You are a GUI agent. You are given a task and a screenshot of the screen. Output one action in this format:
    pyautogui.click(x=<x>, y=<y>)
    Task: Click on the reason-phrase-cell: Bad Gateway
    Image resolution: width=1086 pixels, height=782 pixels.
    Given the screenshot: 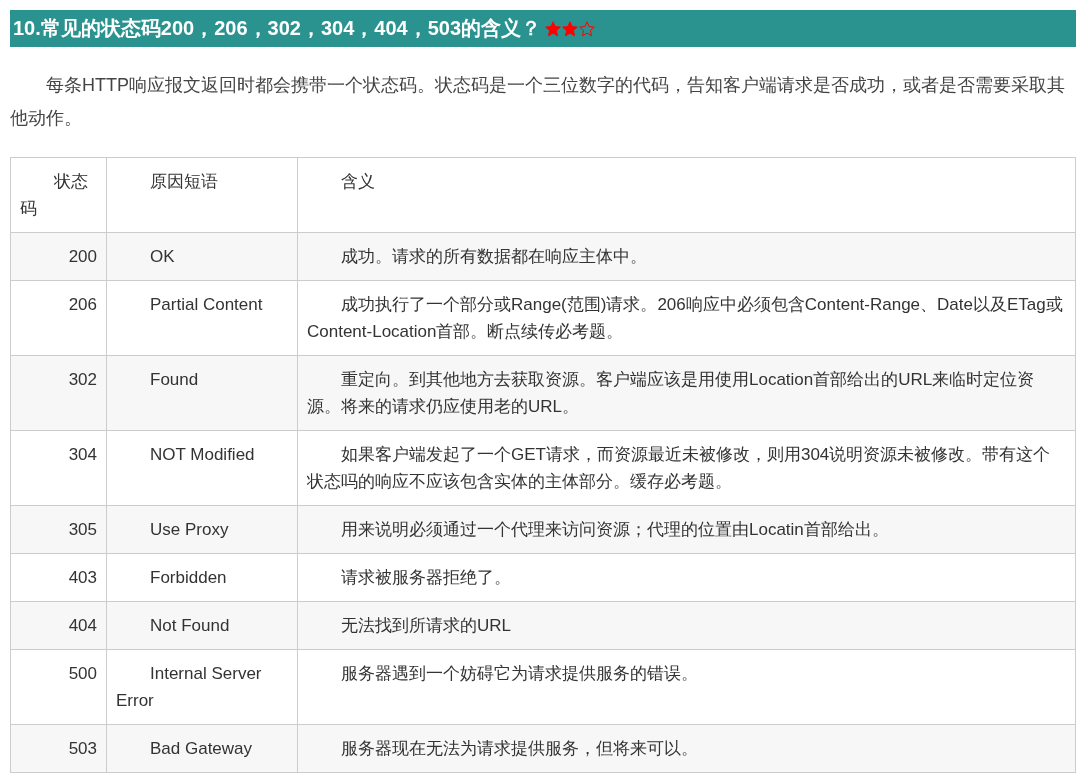 What is the action you would take?
    pyautogui.click(x=202, y=748)
    